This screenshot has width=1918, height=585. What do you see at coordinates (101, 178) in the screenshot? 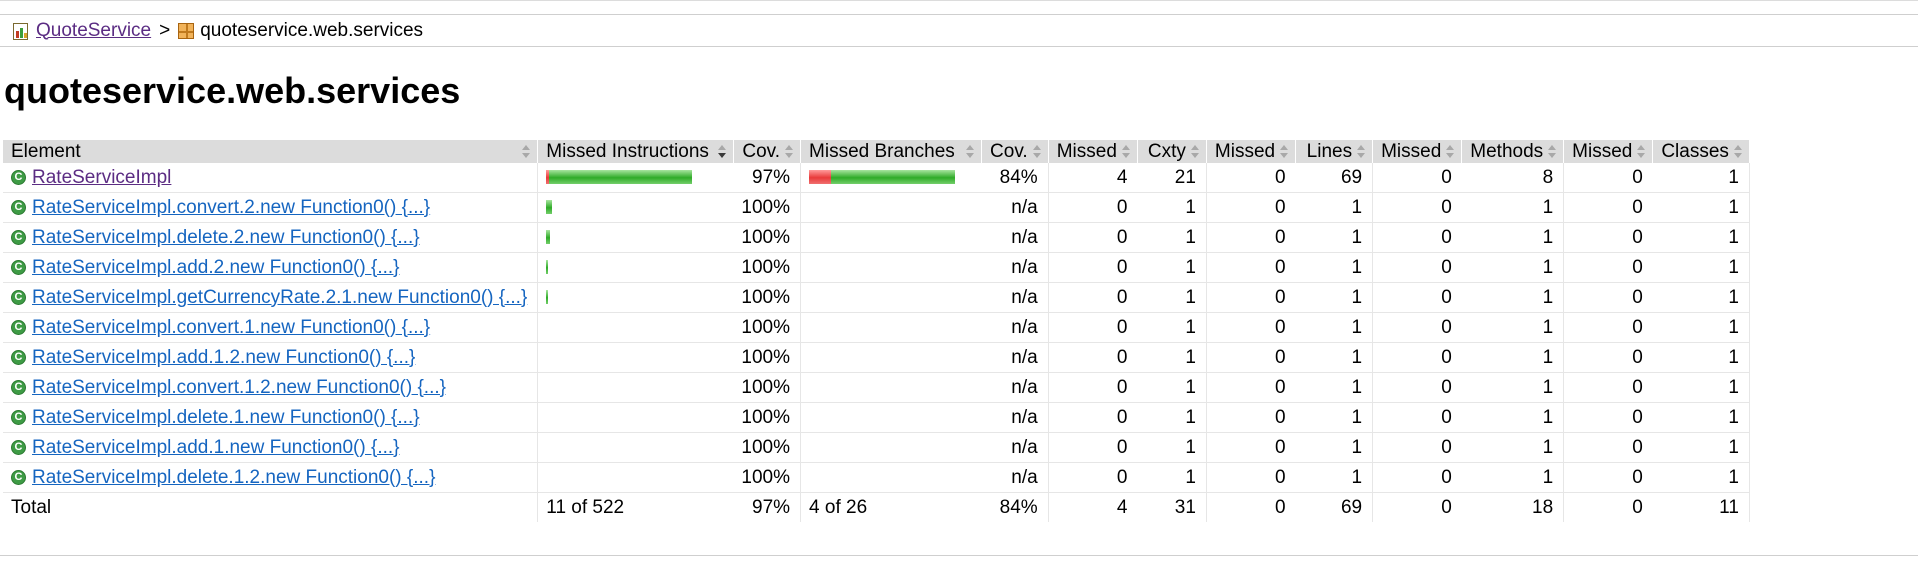
I see `element-link: RateServiceImpl` at bounding box center [101, 178].